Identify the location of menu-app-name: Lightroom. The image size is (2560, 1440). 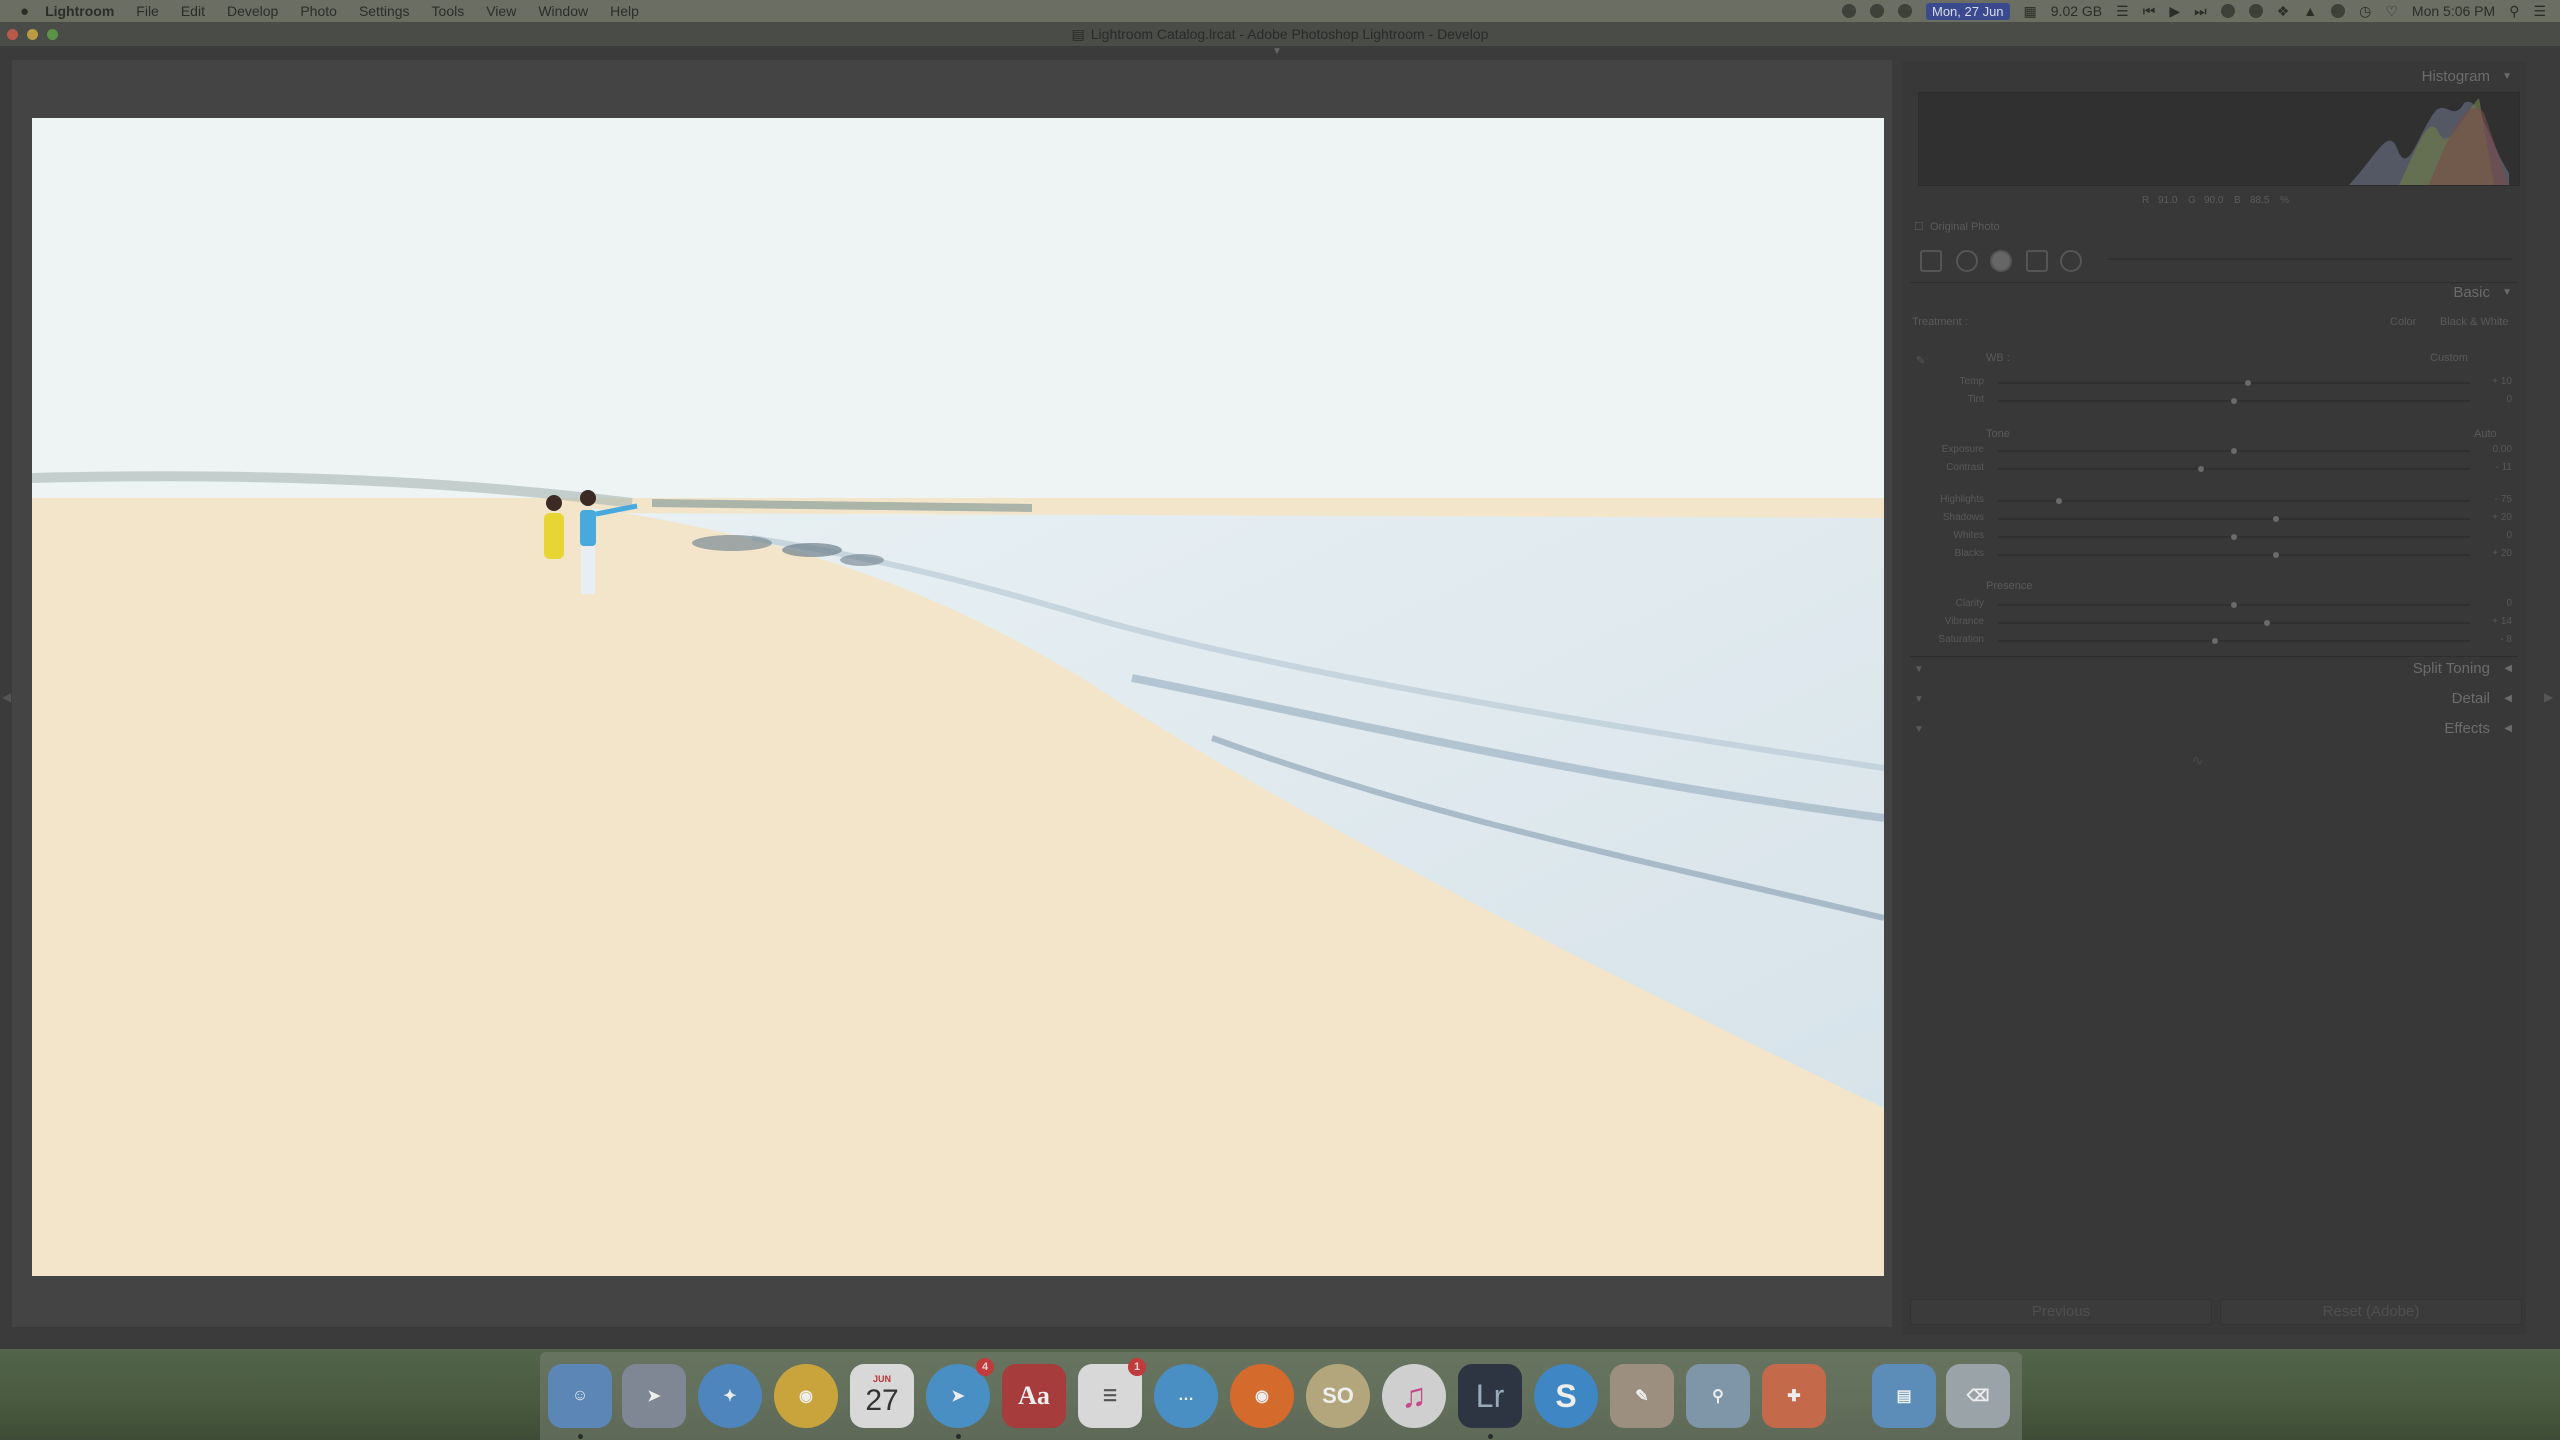
(79, 11).